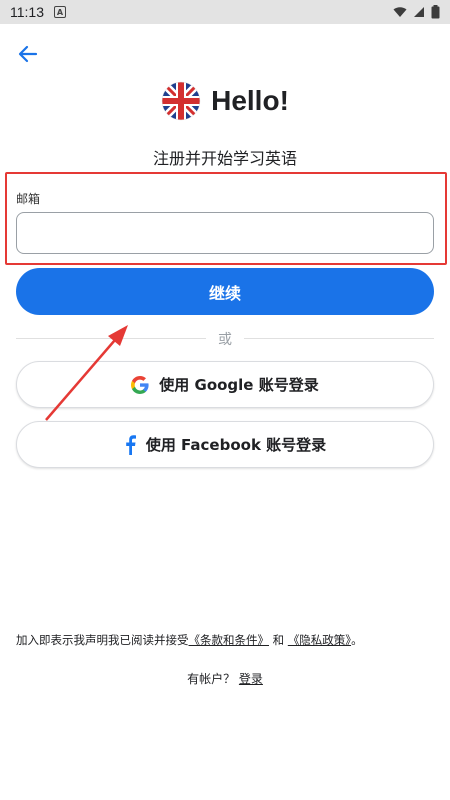  What do you see at coordinates (225, 340) in the screenshot?
I see `divider-text: 或` at bounding box center [225, 340].